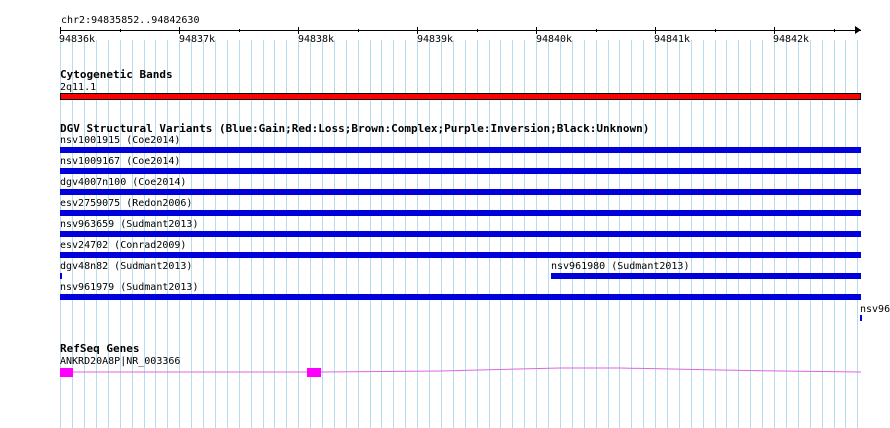 Image resolution: width=890 pixels, height=428 pixels. I want to click on feature-label: nsv96, so click(875, 309).